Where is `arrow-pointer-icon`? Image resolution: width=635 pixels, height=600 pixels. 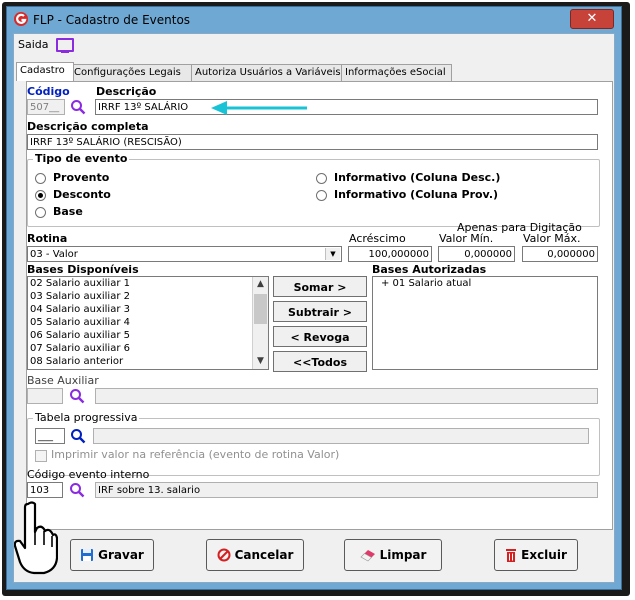 arrow-pointer-icon is located at coordinates (259, 108).